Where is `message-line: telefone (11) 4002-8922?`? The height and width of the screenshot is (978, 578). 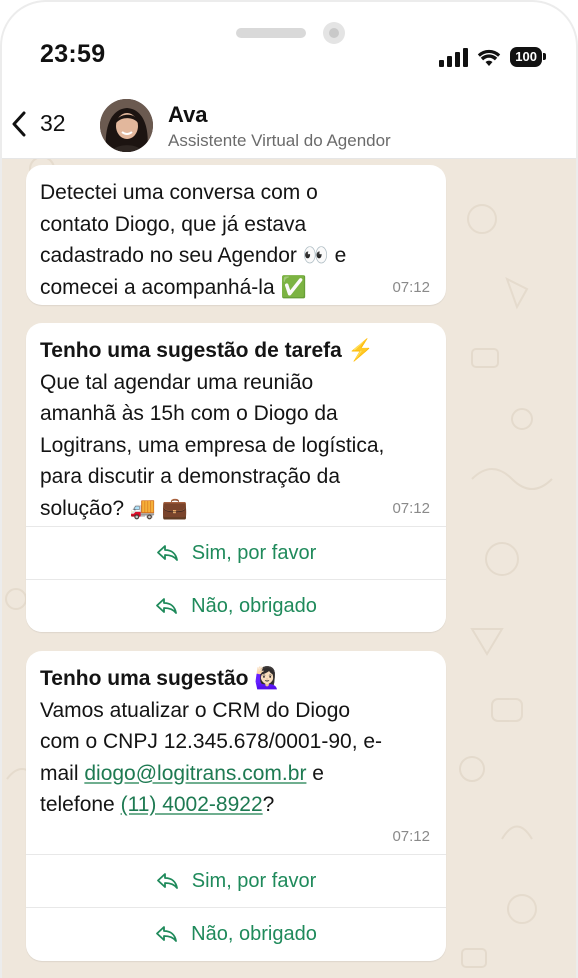 message-line: telefone (11) 4002-8922? is located at coordinates (157, 804).